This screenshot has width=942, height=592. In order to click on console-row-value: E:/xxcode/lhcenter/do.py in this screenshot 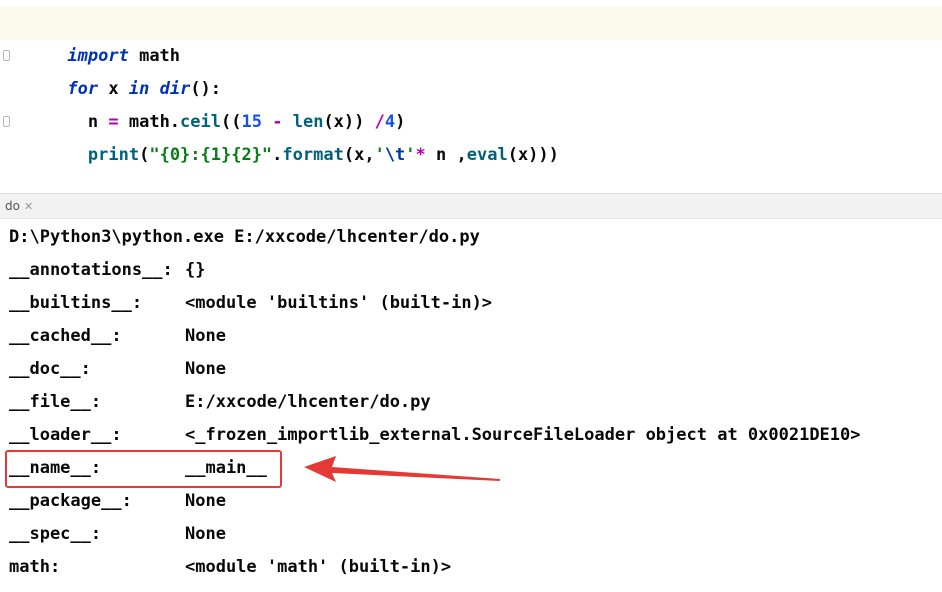, I will do `click(308, 402)`.